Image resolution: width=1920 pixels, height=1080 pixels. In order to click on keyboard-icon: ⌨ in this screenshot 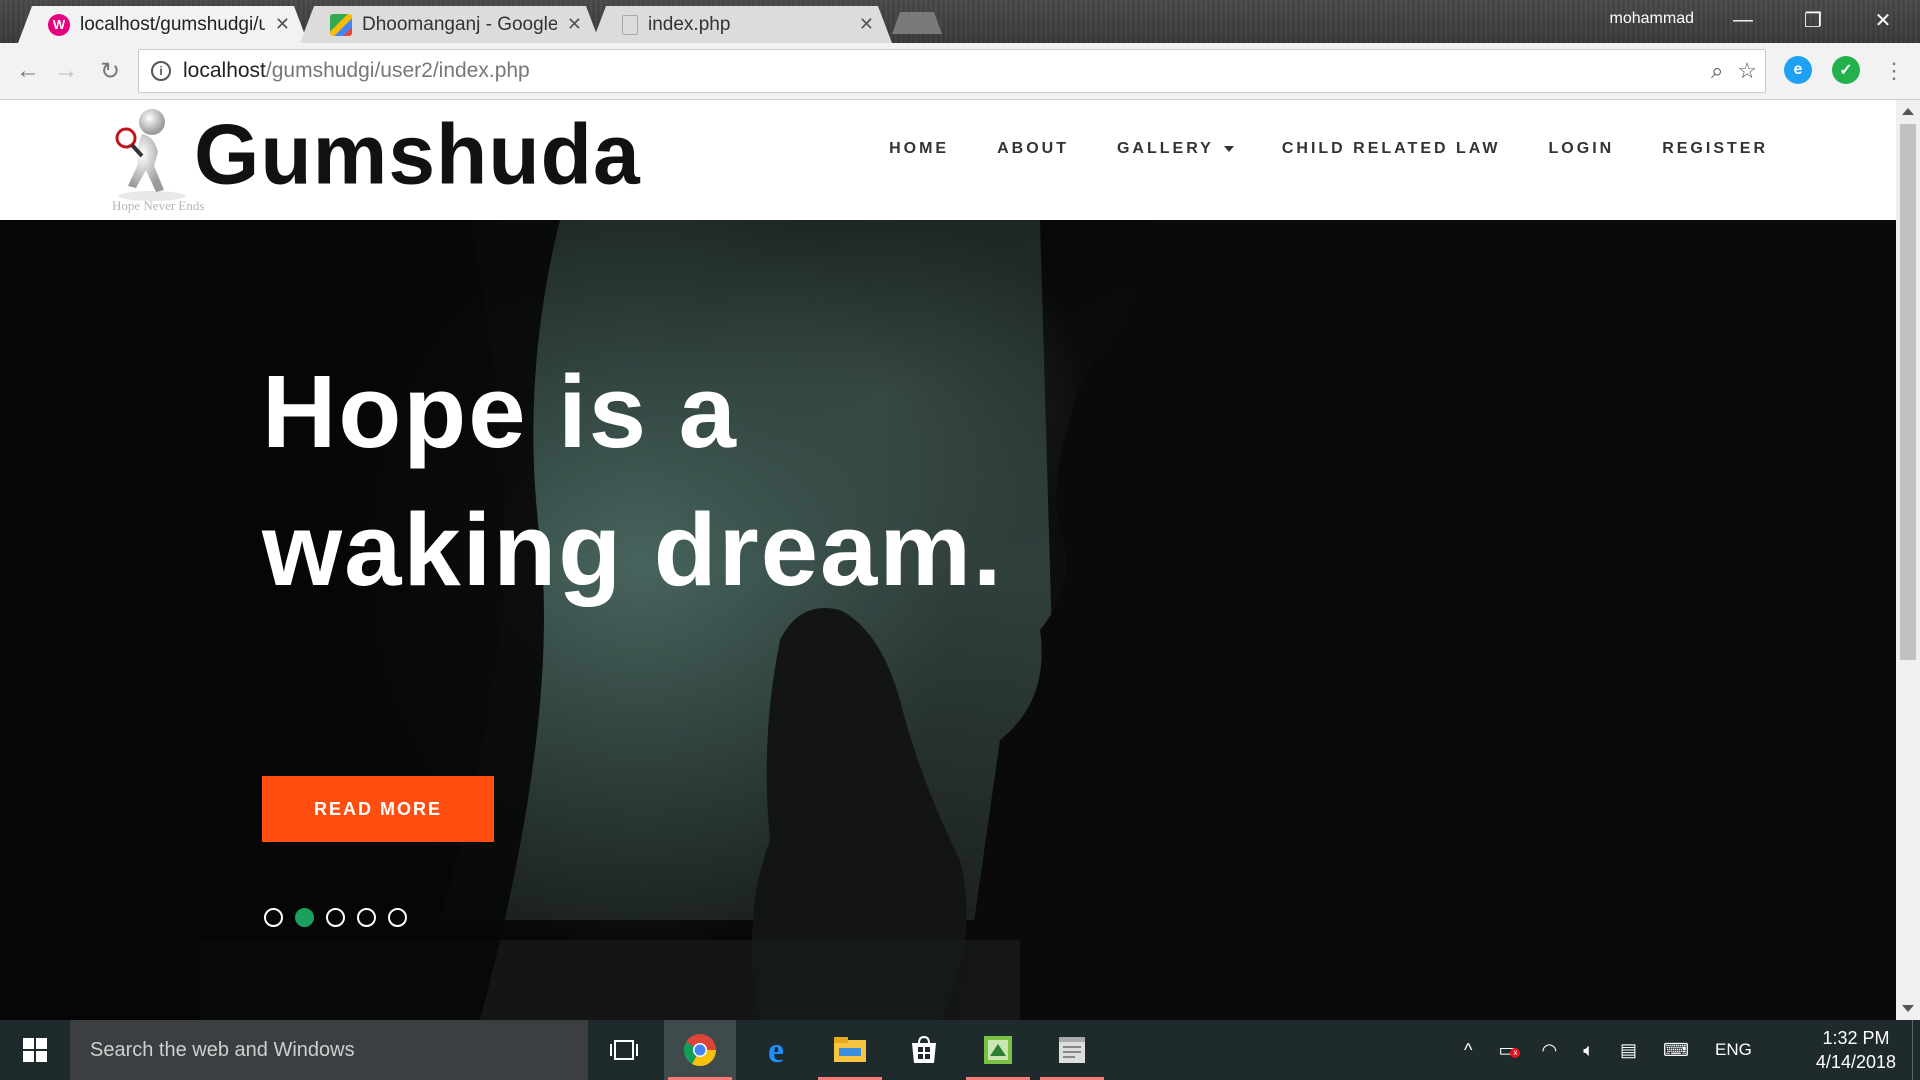, I will do `click(1676, 1050)`.